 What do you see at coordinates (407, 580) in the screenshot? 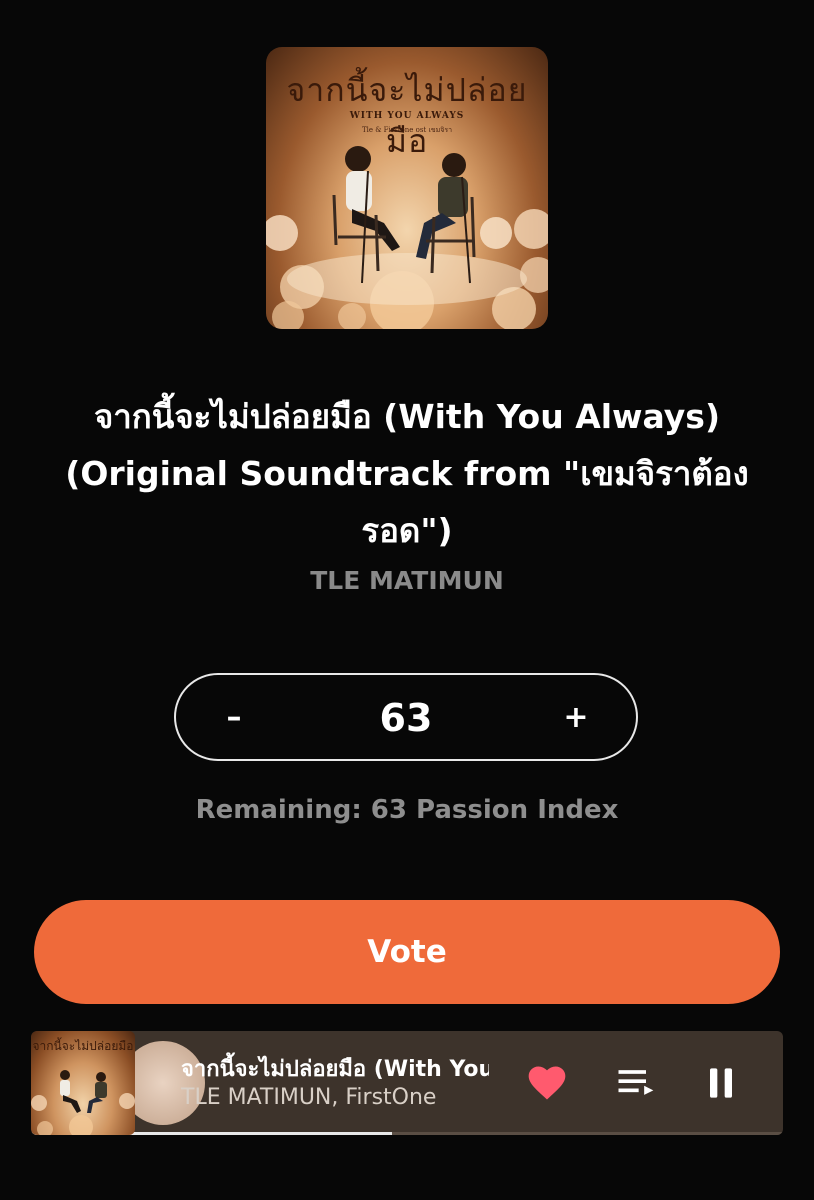
I see `song-artist: TLE MATIMUN` at bounding box center [407, 580].